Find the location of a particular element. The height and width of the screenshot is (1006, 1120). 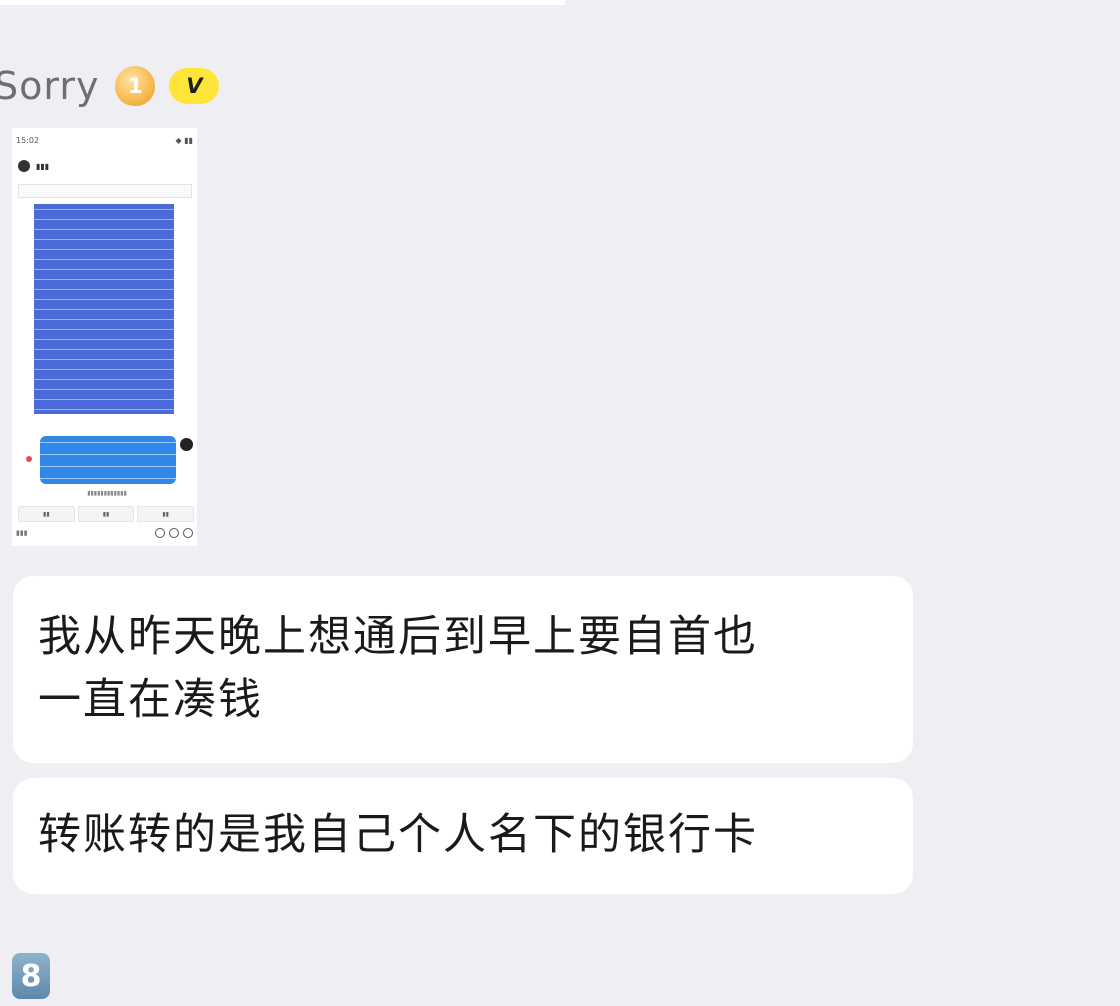

thumbnail-actions: ▮▮ ▮▮ ▮▮ is located at coordinates (106, 514).